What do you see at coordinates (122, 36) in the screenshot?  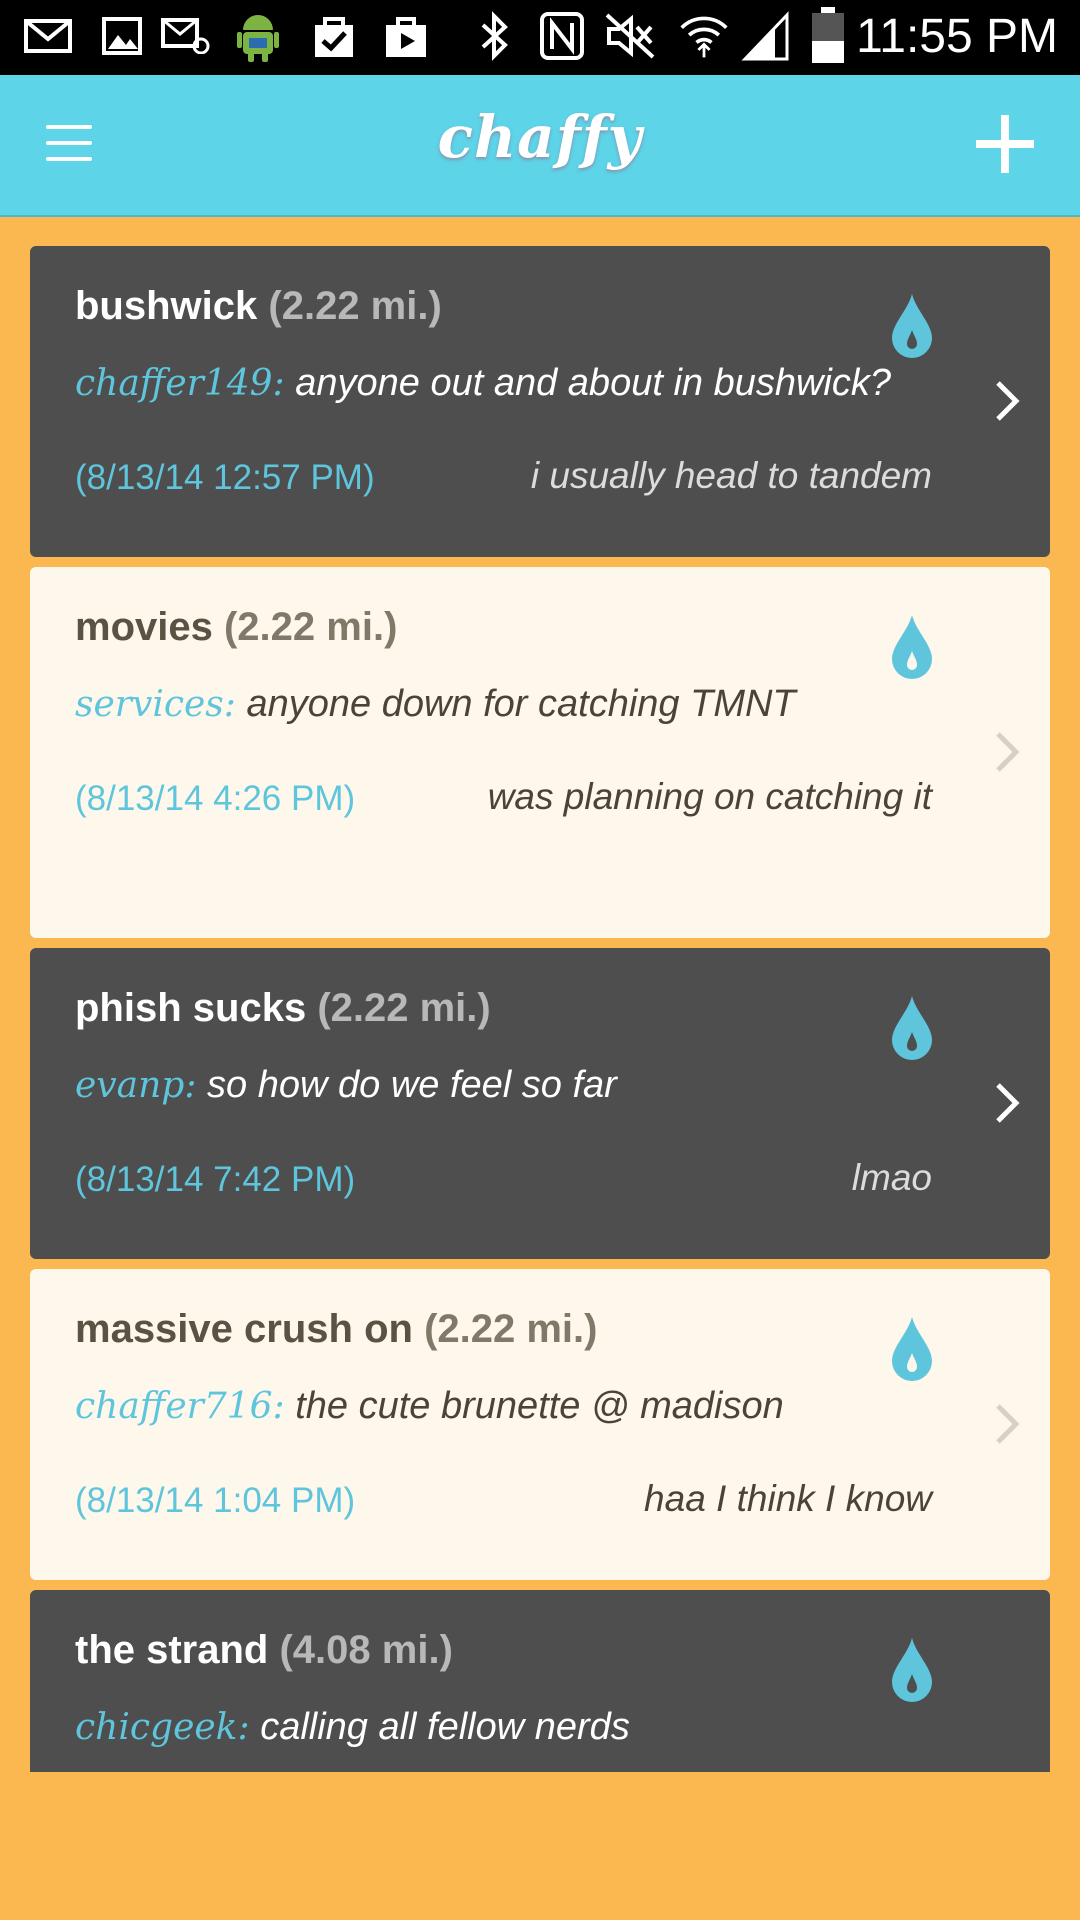 I see `image-icon` at bounding box center [122, 36].